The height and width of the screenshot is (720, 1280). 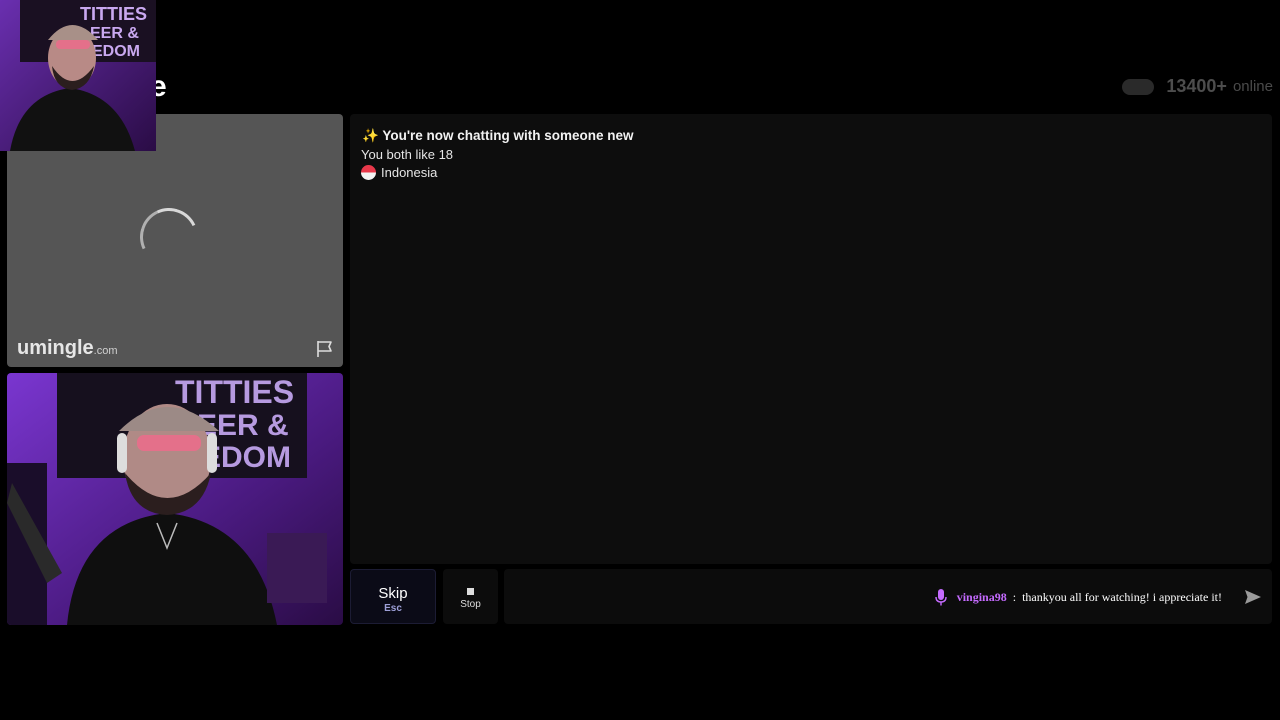 I want to click on skip-shortcut: Esc, so click(x=393, y=608).